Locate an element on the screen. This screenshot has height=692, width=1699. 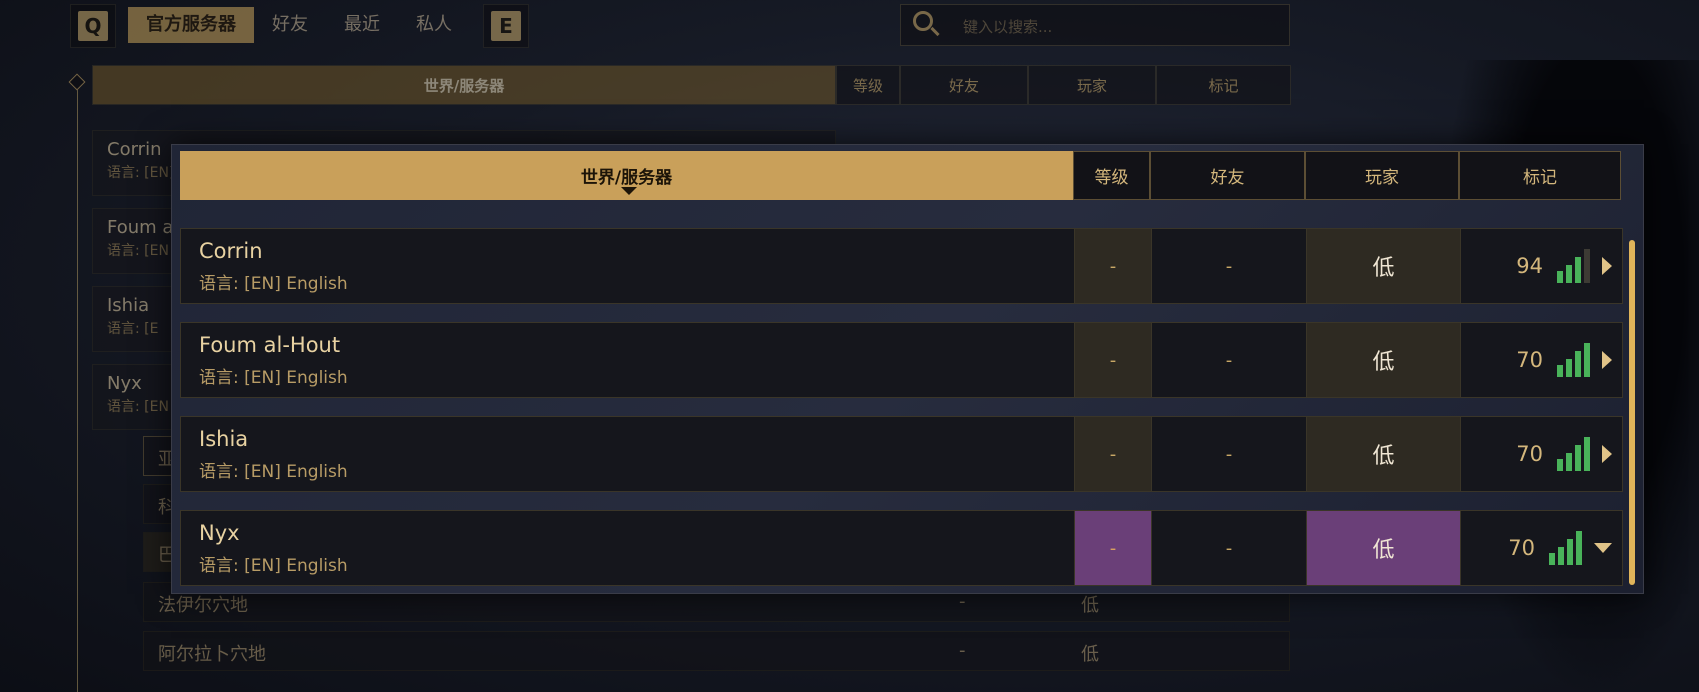
bg-subserver-players: 低 is located at coordinates (1090, 654).